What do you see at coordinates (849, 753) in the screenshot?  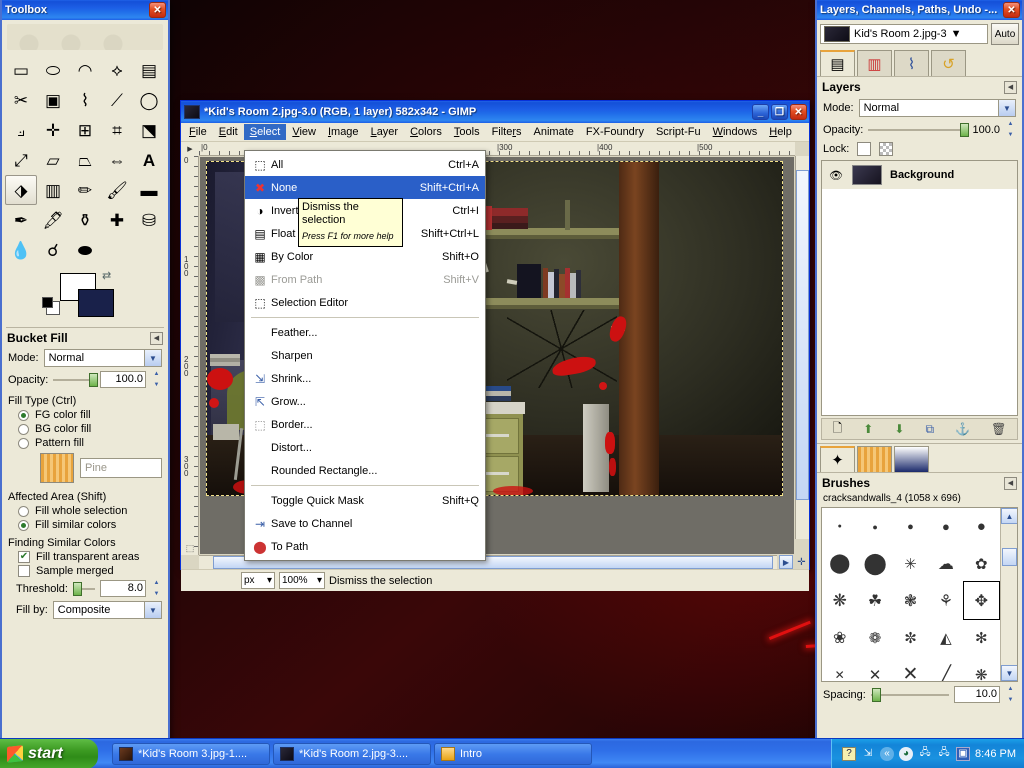 I see `help-icon: ?` at bounding box center [849, 753].